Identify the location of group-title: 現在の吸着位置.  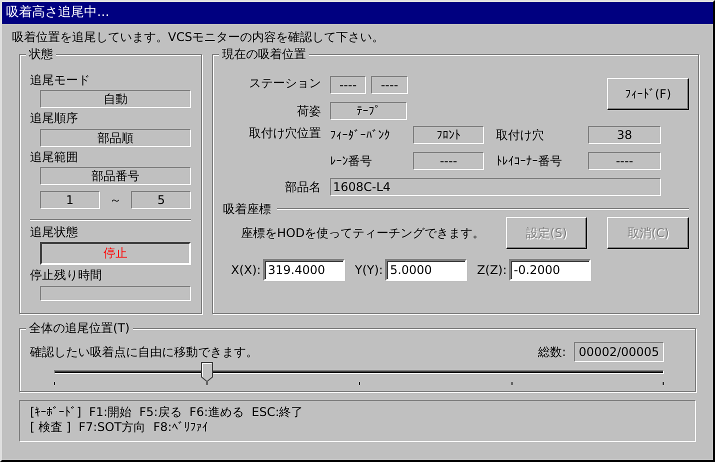
(264, 54).